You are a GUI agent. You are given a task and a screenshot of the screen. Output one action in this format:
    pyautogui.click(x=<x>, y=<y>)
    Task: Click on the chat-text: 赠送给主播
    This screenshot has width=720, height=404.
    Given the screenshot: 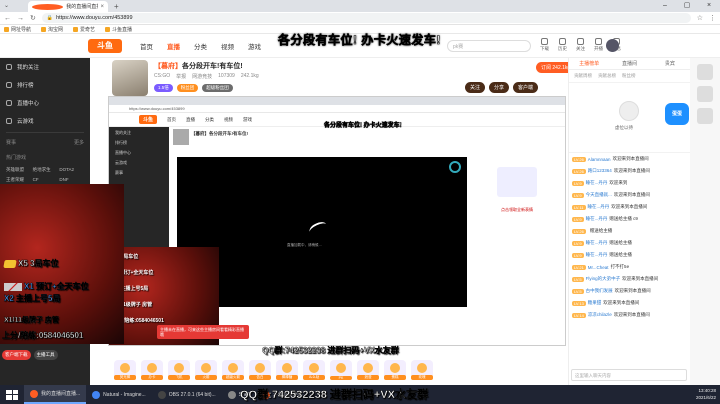 What is the action you would take?
    pyautogui.click(x=620, y=254)
    